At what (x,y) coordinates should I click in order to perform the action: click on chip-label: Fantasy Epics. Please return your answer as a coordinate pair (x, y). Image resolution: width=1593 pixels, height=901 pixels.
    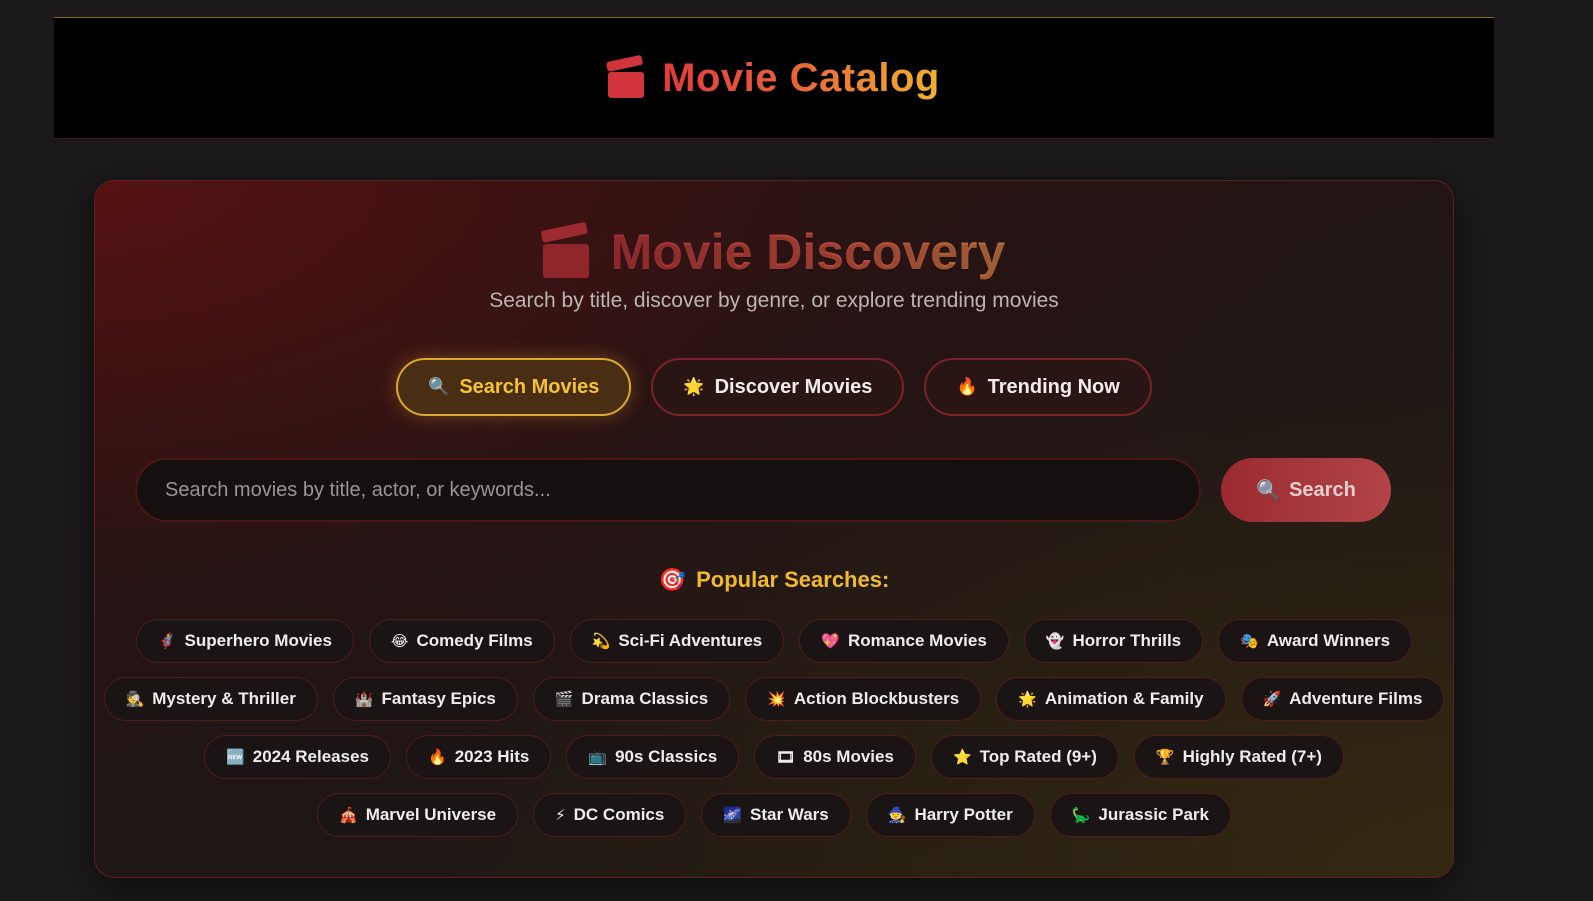
    Looking at the image, I should click on (438, 698).